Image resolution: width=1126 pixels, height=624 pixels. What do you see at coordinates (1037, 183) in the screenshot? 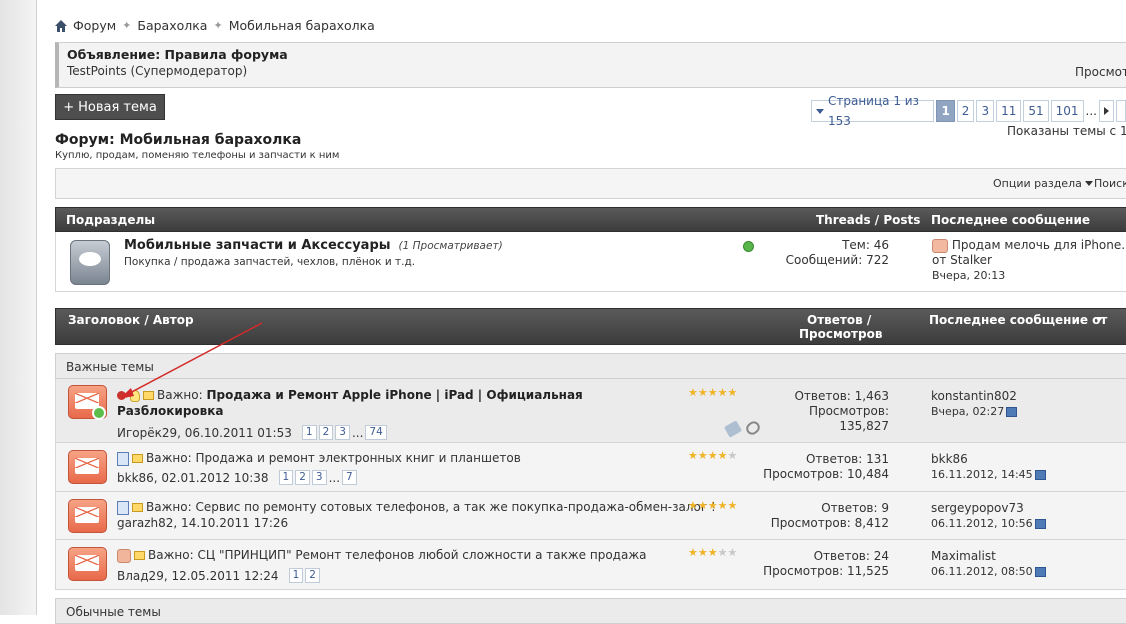
I see `section-options-label: Опции раздела` at bounding box center [1037, 183].